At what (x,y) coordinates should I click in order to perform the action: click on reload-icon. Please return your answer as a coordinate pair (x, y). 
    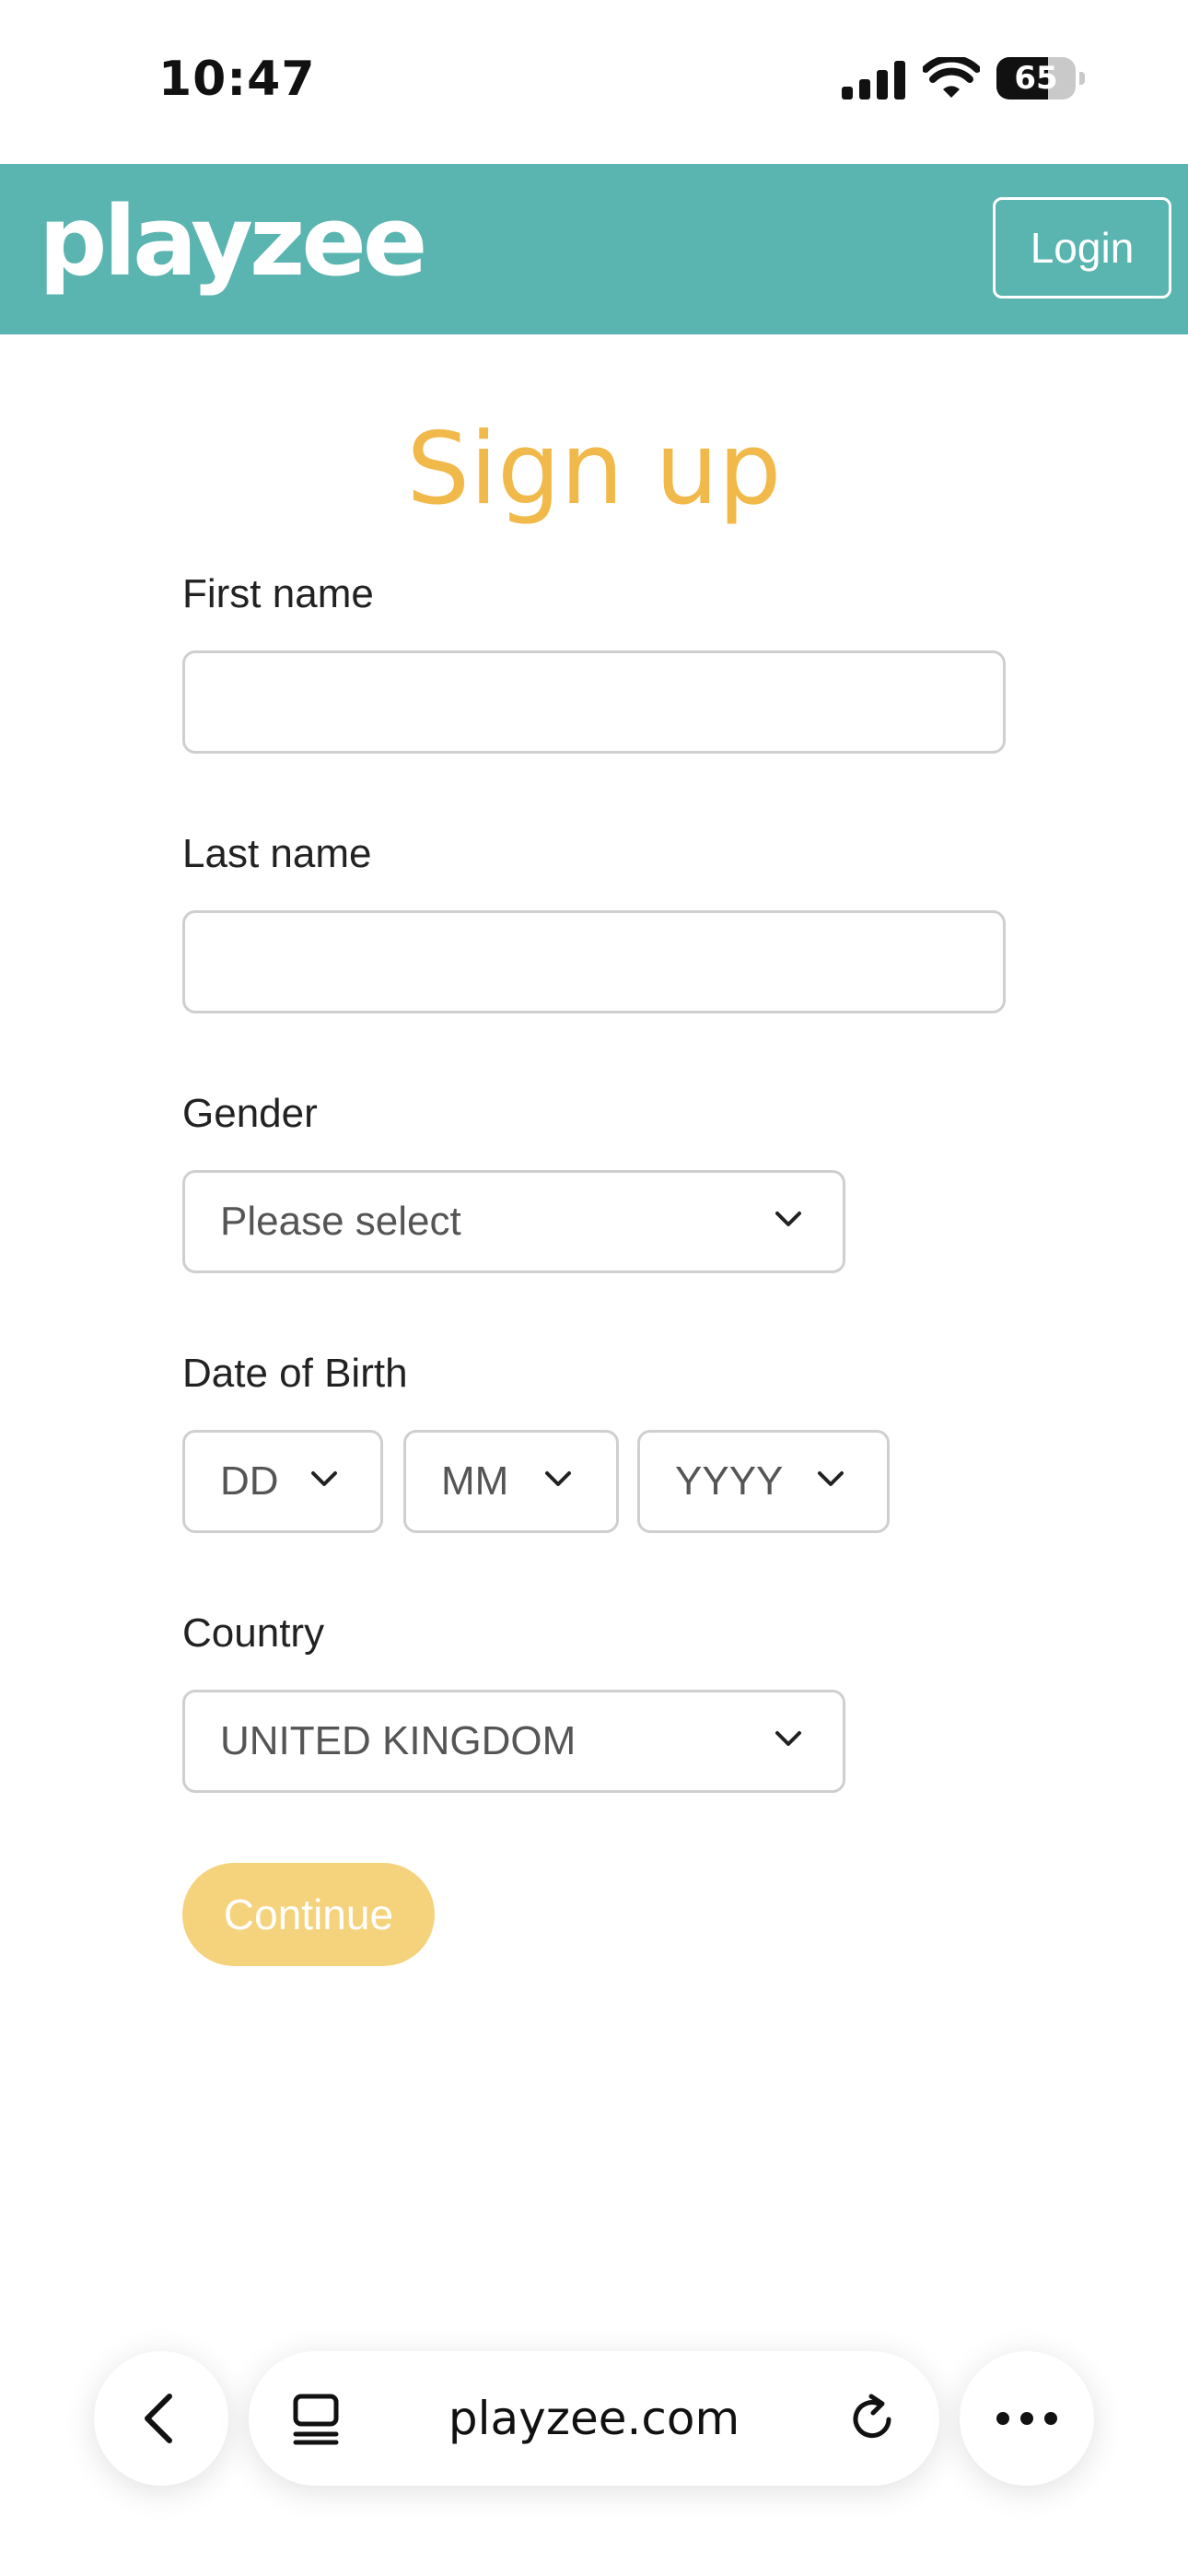
    Looking at the image, I should click on (872, 2418).